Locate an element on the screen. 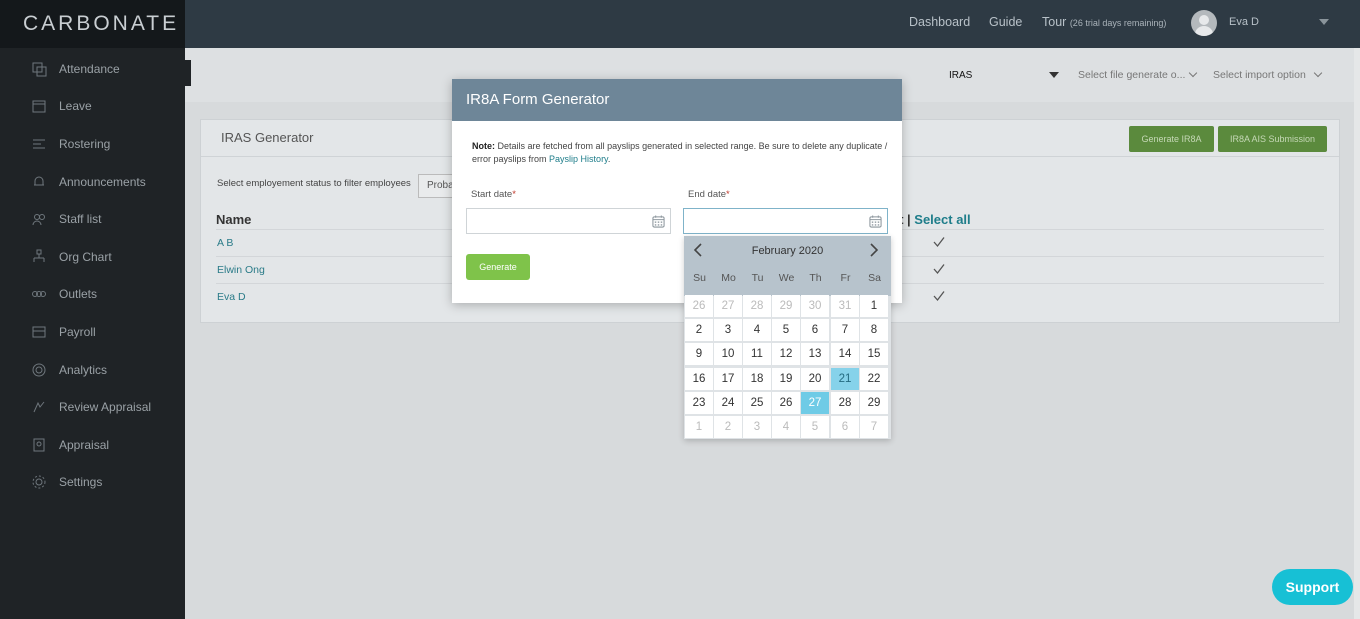  calendar-day: 30 is located at coordinates (815, 306).